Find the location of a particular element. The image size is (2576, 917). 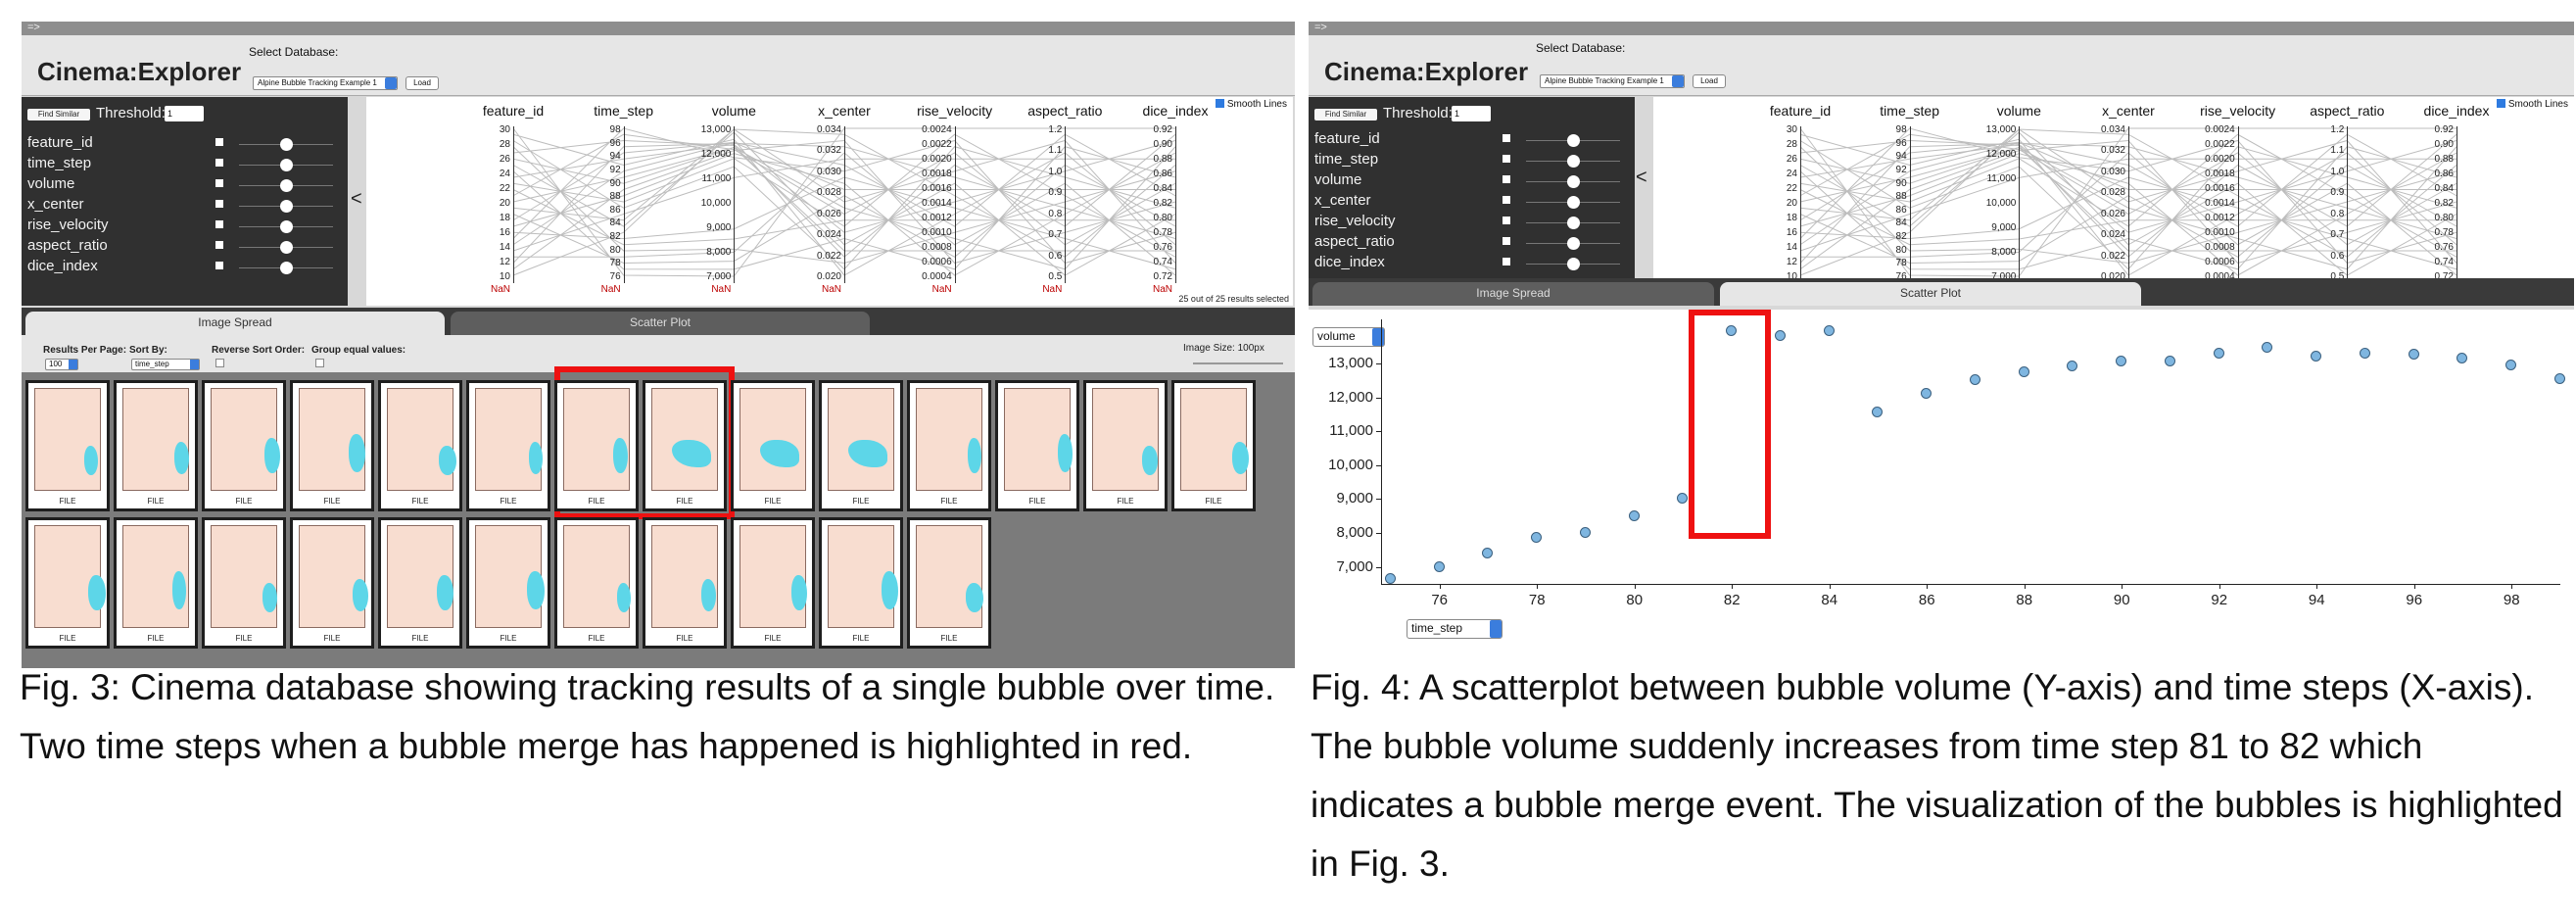

sort-by-select: time_step is located at coordinates (165, 364).